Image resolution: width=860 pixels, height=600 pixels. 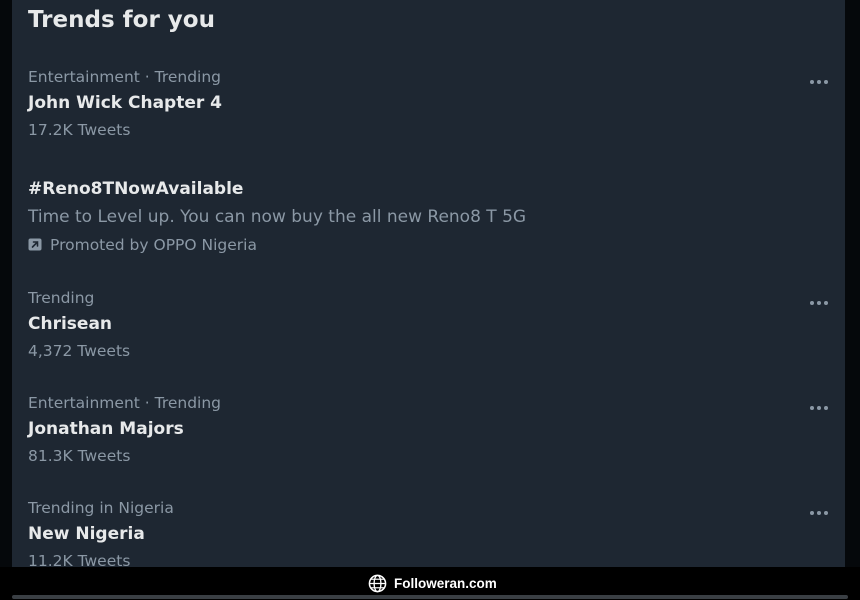 What do you see at coordinates (79, 130) in the screenshot?
I see `trend-tweet-count: 17.2K Tweets` at bounding box center [79, 130].